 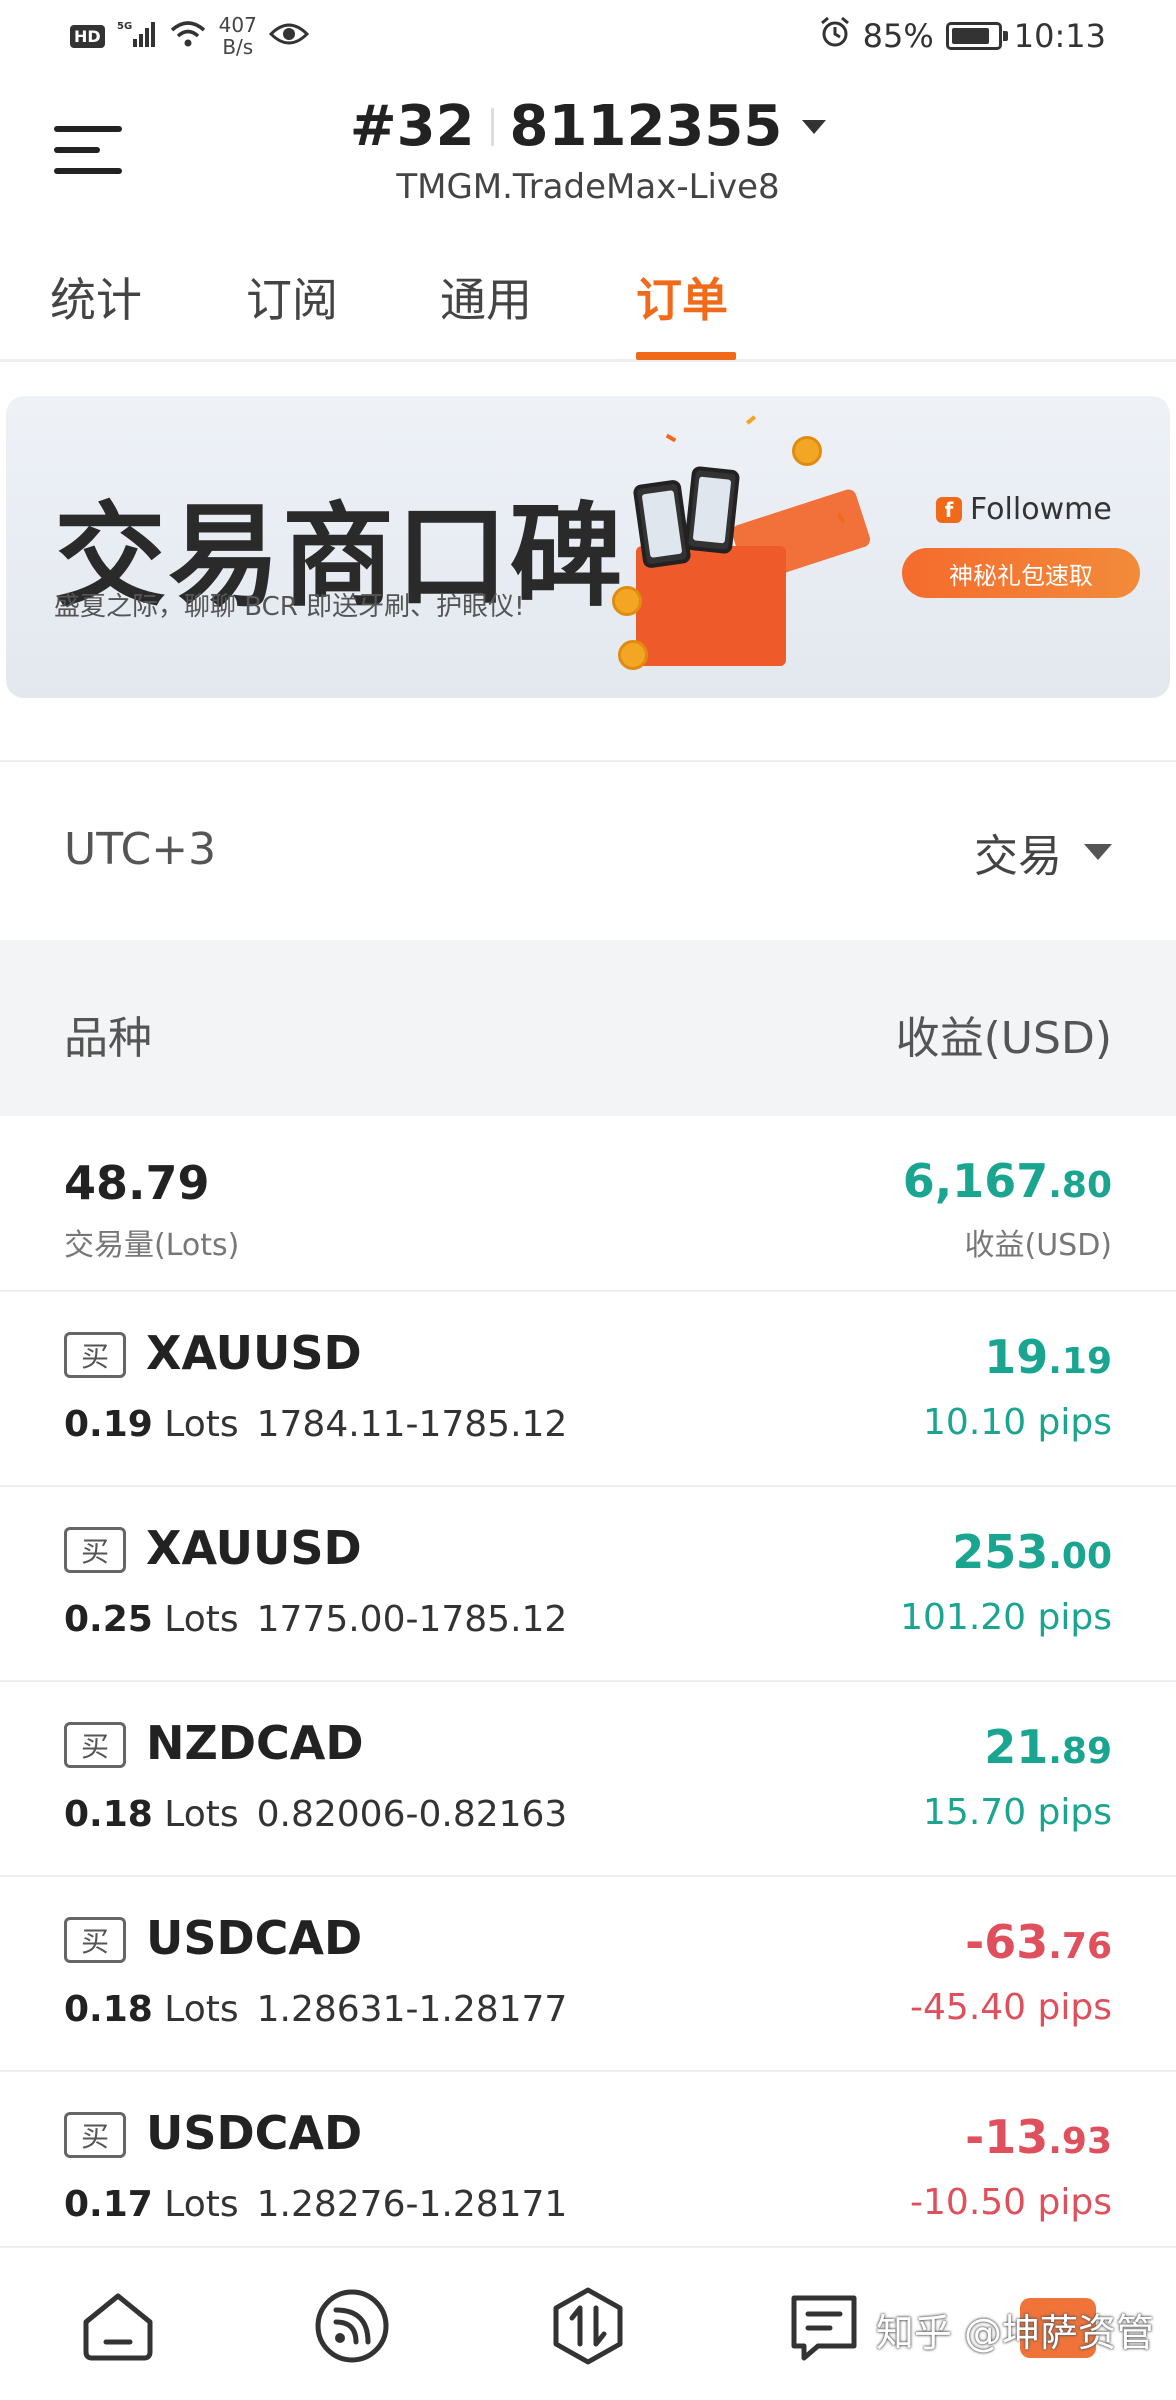 I want to click on alarm-icon, so click(x=835, y=36).